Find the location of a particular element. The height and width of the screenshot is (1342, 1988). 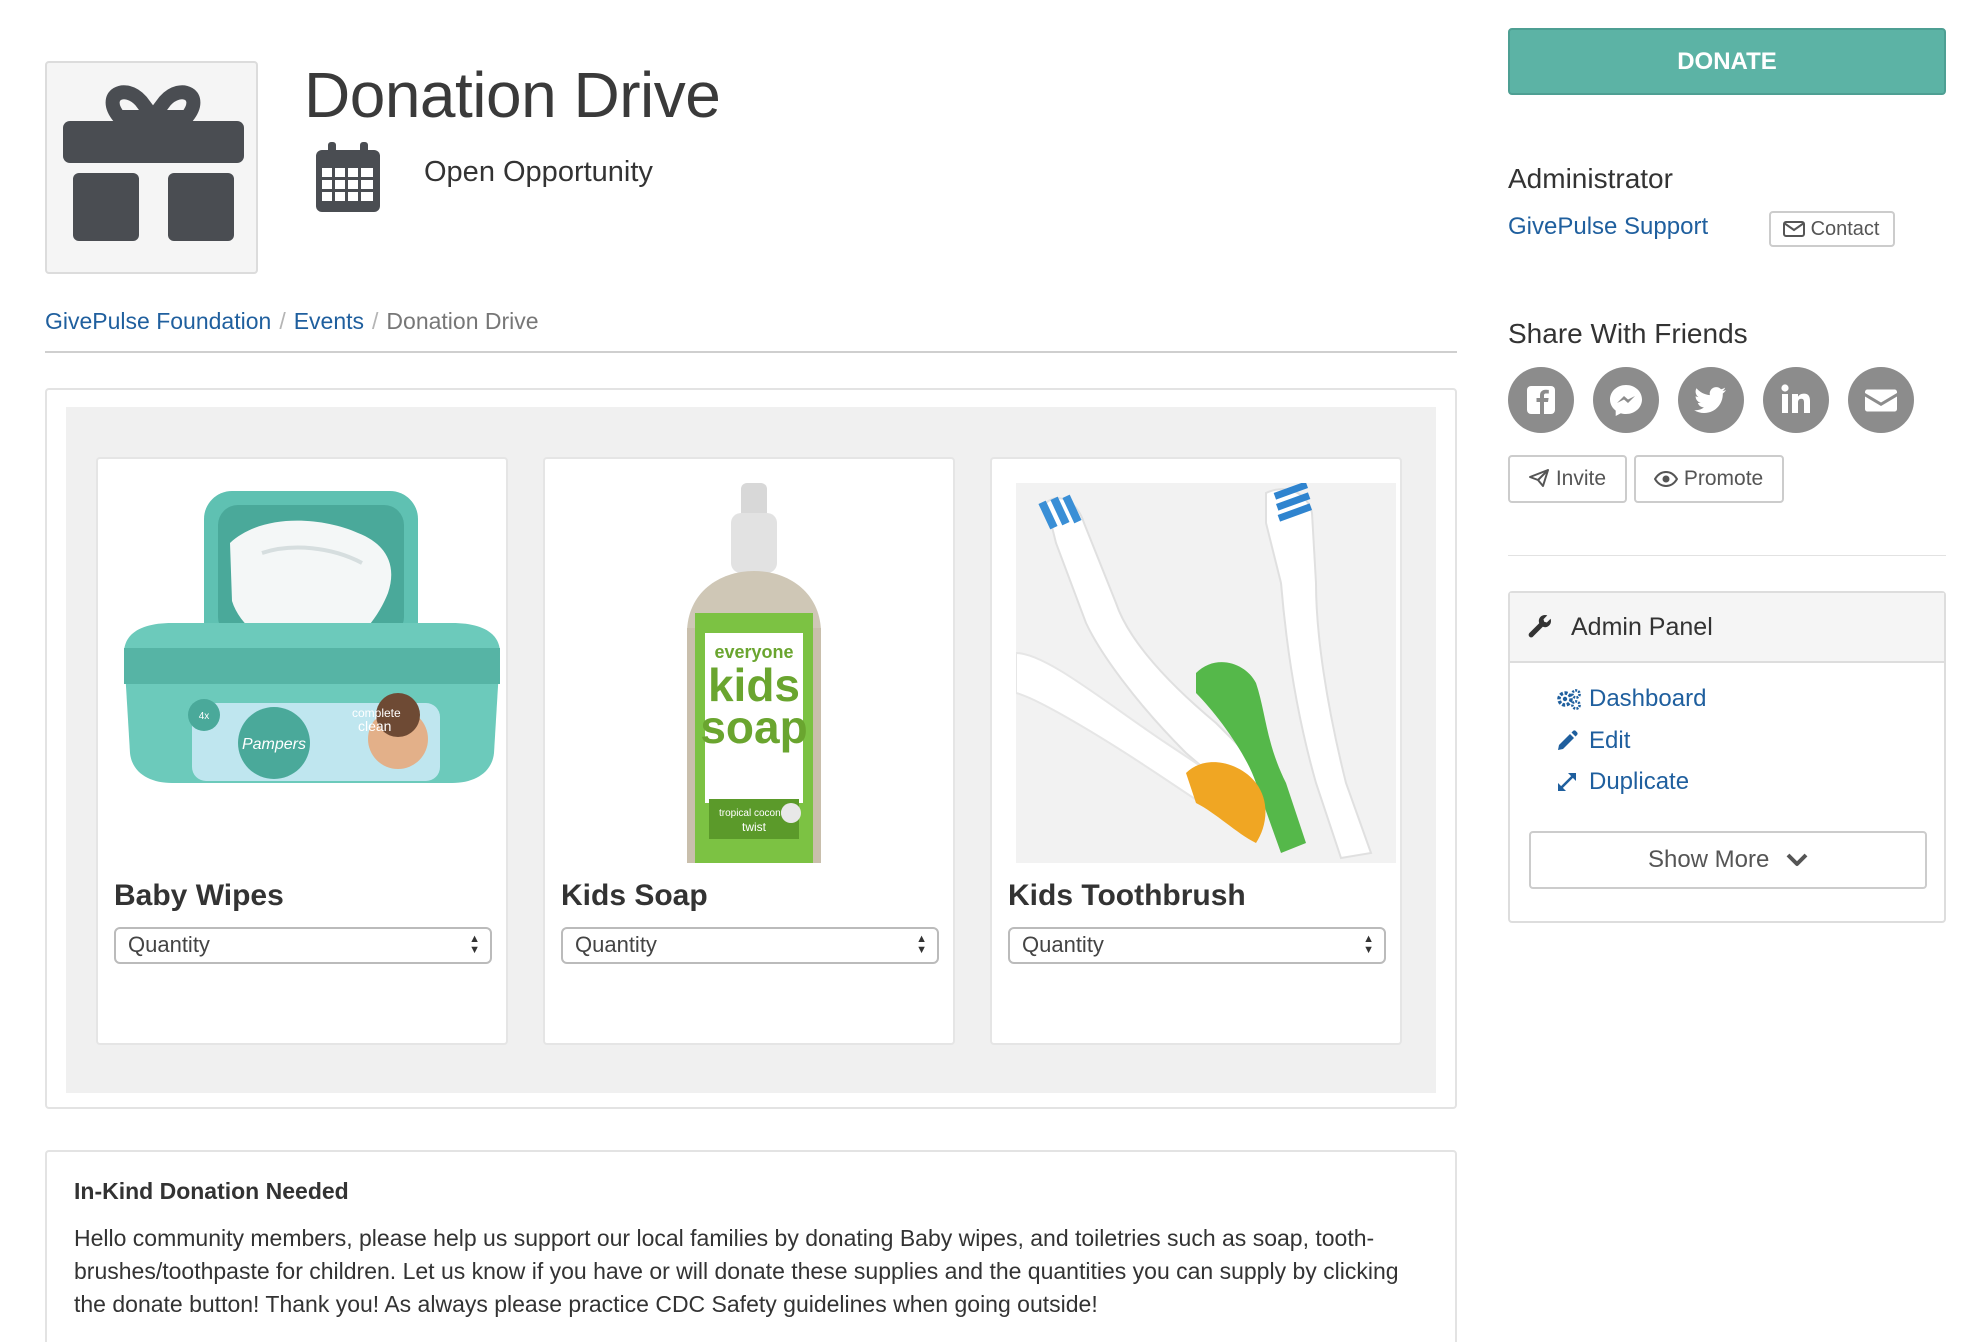

administrator-link: GivePulse Support is located at coordinates (1608, 227).